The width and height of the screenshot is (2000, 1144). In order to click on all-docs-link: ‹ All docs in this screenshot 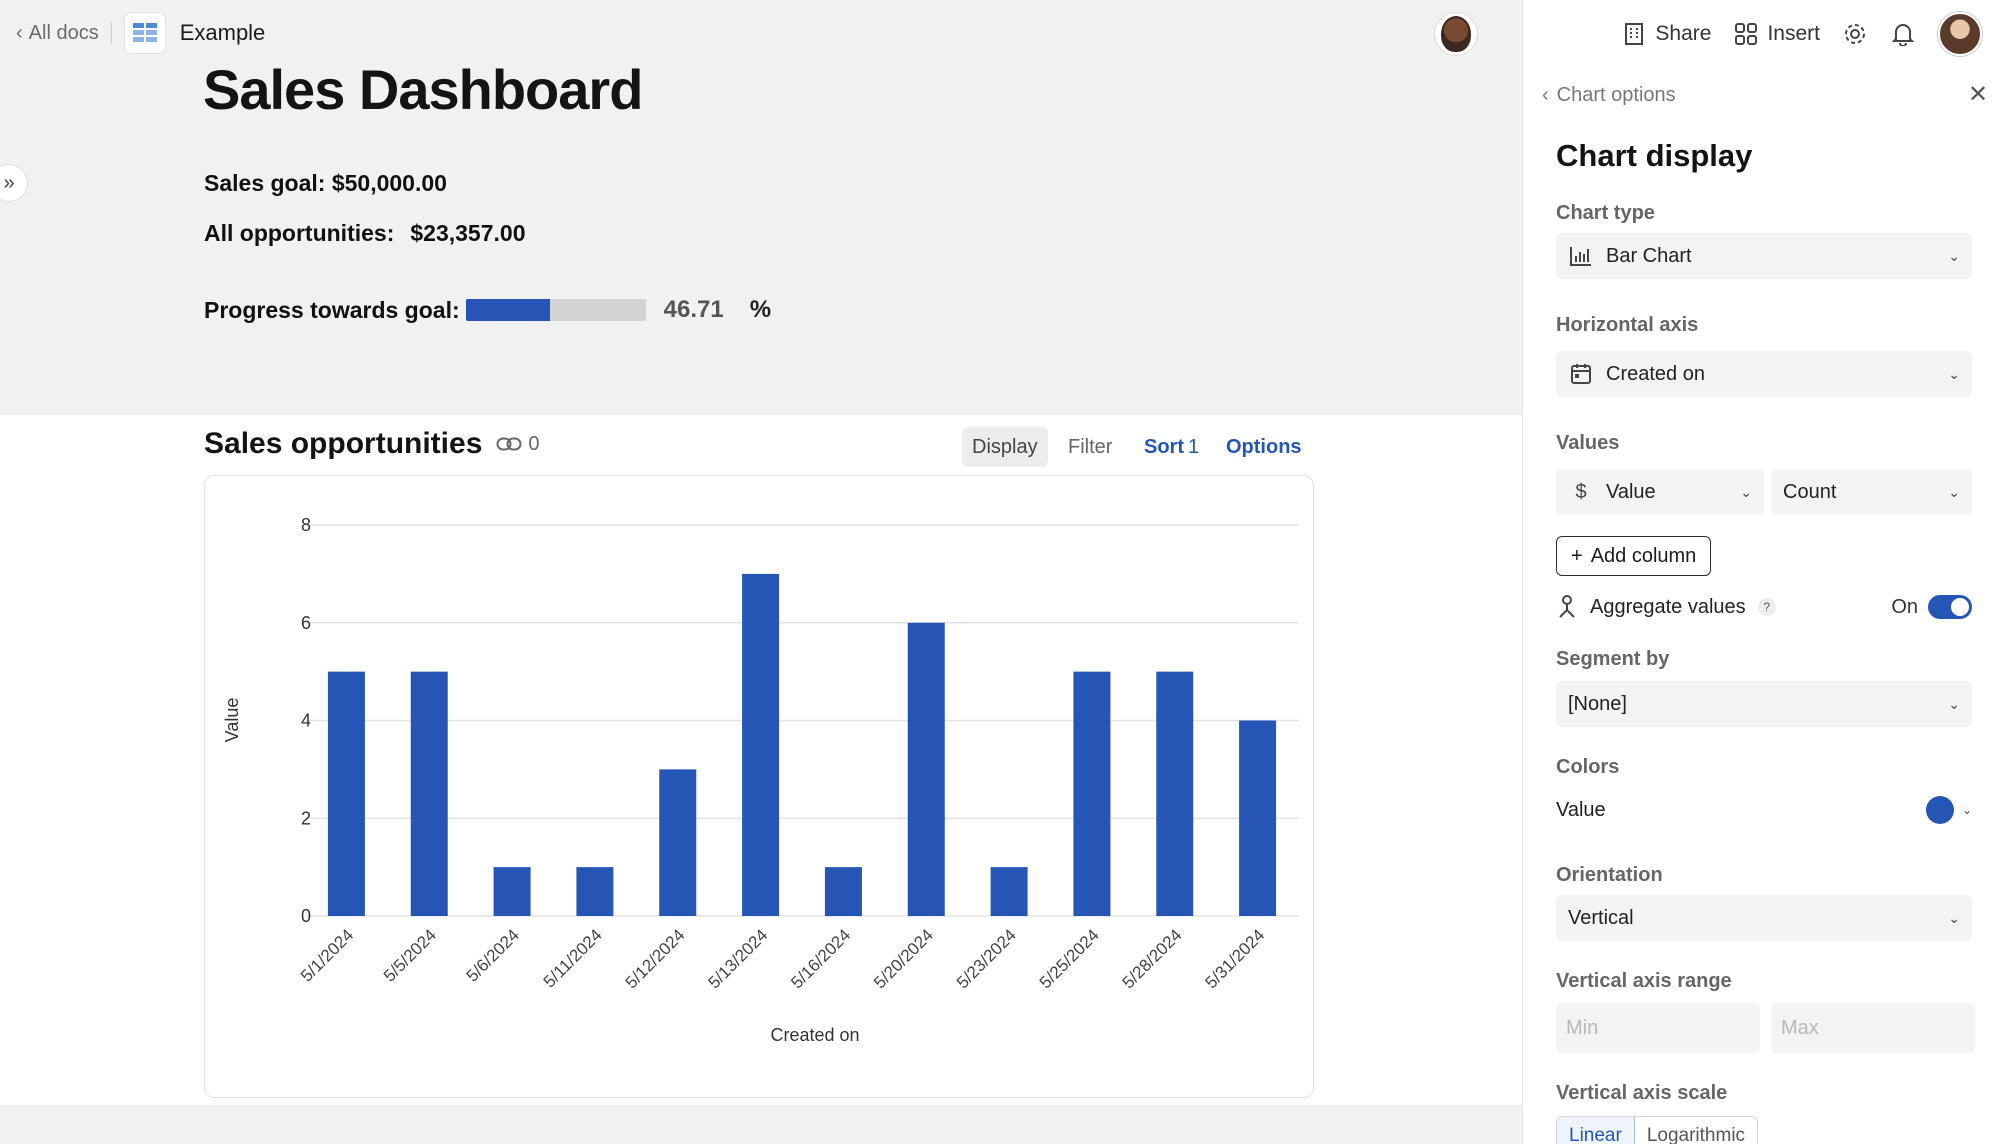, I will do `click(57, 33)`.